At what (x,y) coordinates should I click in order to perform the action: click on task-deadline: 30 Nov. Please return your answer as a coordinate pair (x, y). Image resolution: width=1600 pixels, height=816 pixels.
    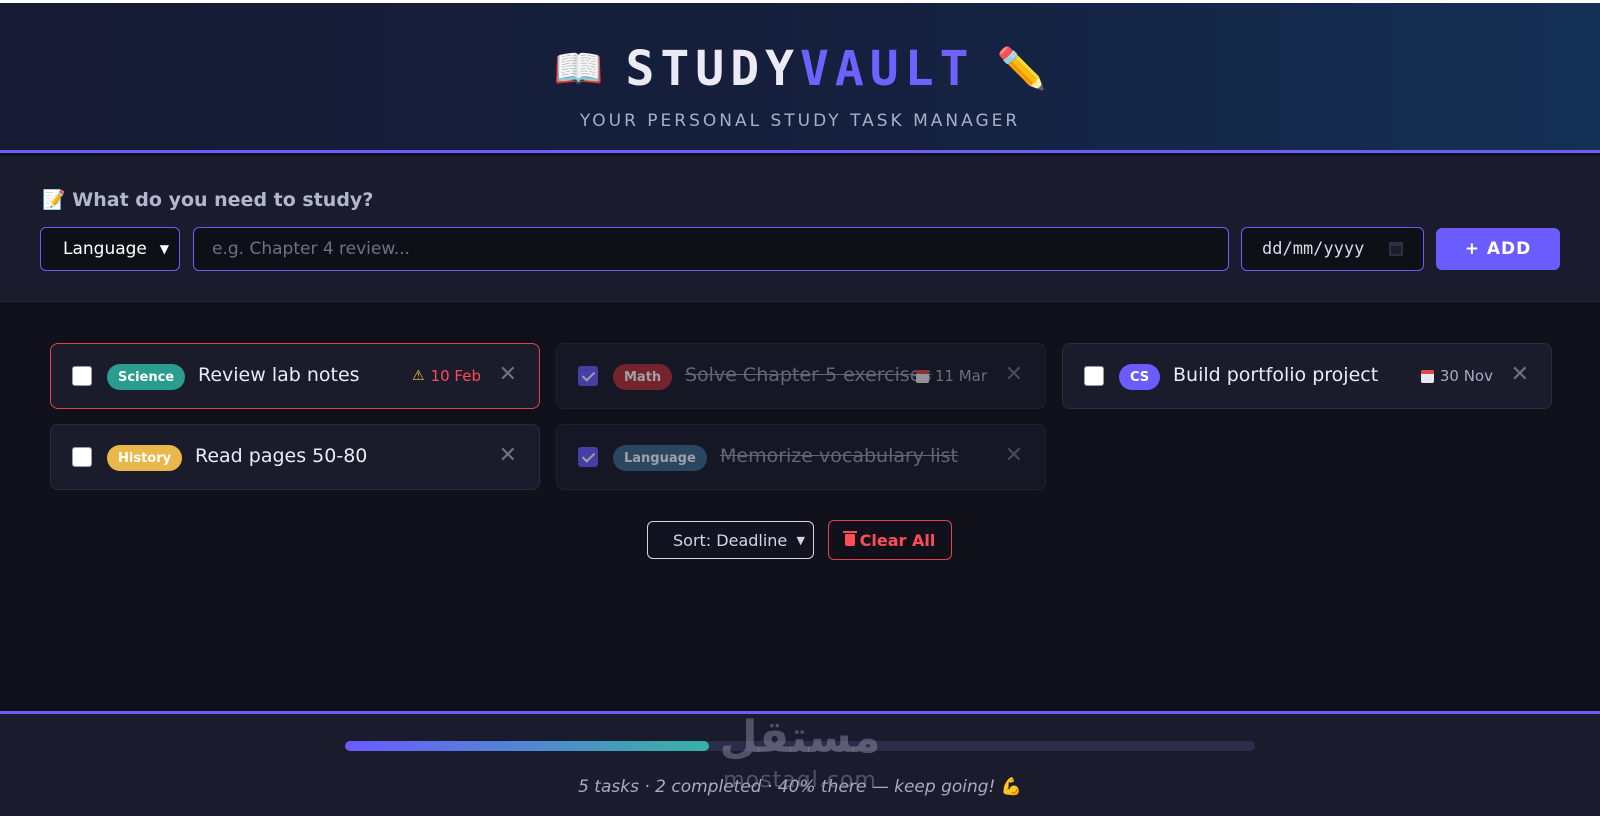
    Looking at the image, I should click on (1456, 376).